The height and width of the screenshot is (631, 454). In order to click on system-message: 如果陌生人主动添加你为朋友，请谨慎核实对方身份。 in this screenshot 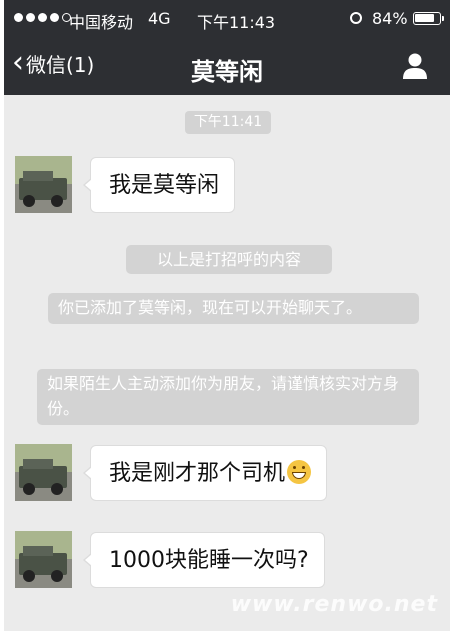, I will do `click(228, 397)`.